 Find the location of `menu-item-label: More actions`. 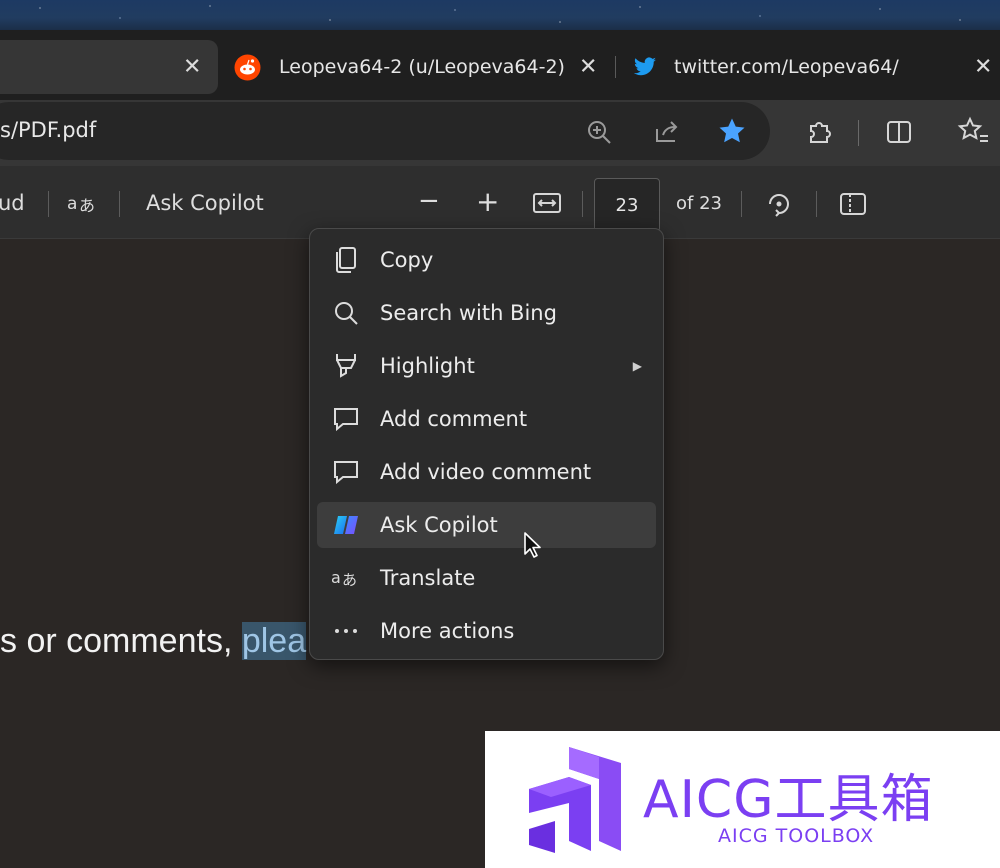

menu-item-label: More actions is located at coordinates (447, 631).